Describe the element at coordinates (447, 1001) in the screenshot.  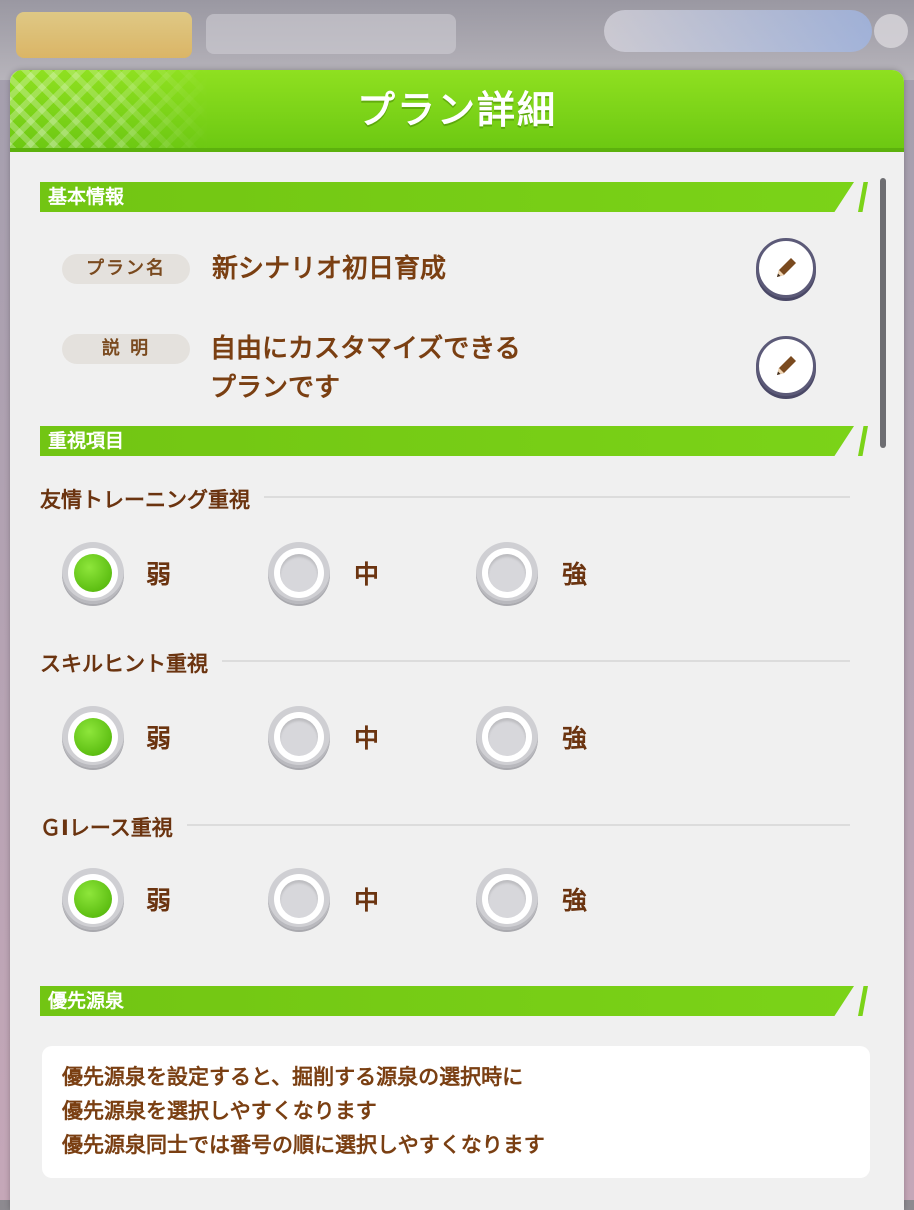
I see `section-bar-priority-source: 優先源泉` at that location.